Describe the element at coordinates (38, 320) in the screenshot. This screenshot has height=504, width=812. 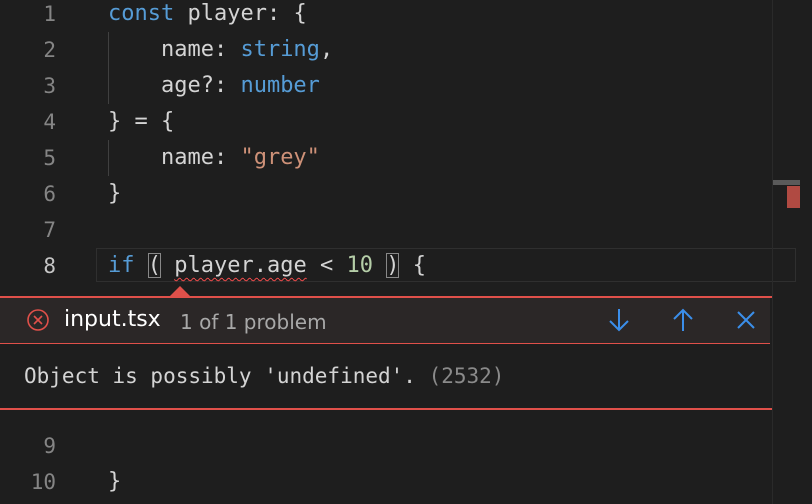
I see `error-circle-icon` at that location.